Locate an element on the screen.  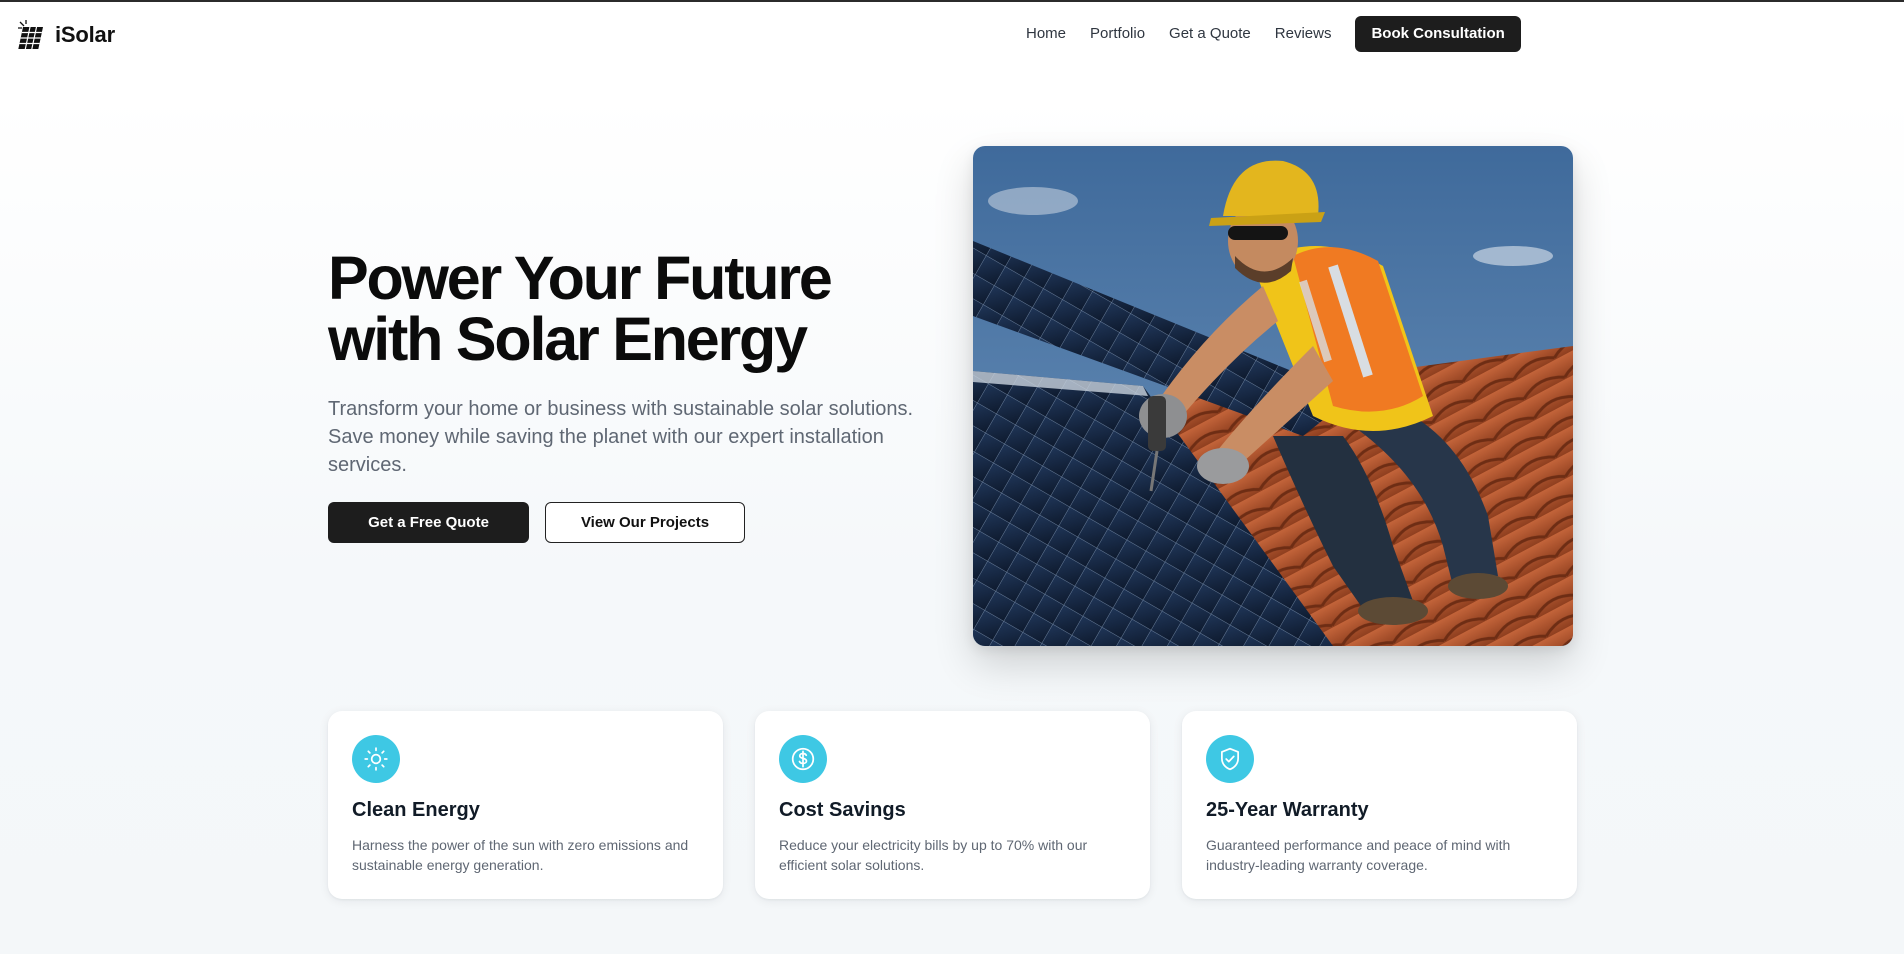
feature-title: Clean Energy is located at coordinates (416, 810).